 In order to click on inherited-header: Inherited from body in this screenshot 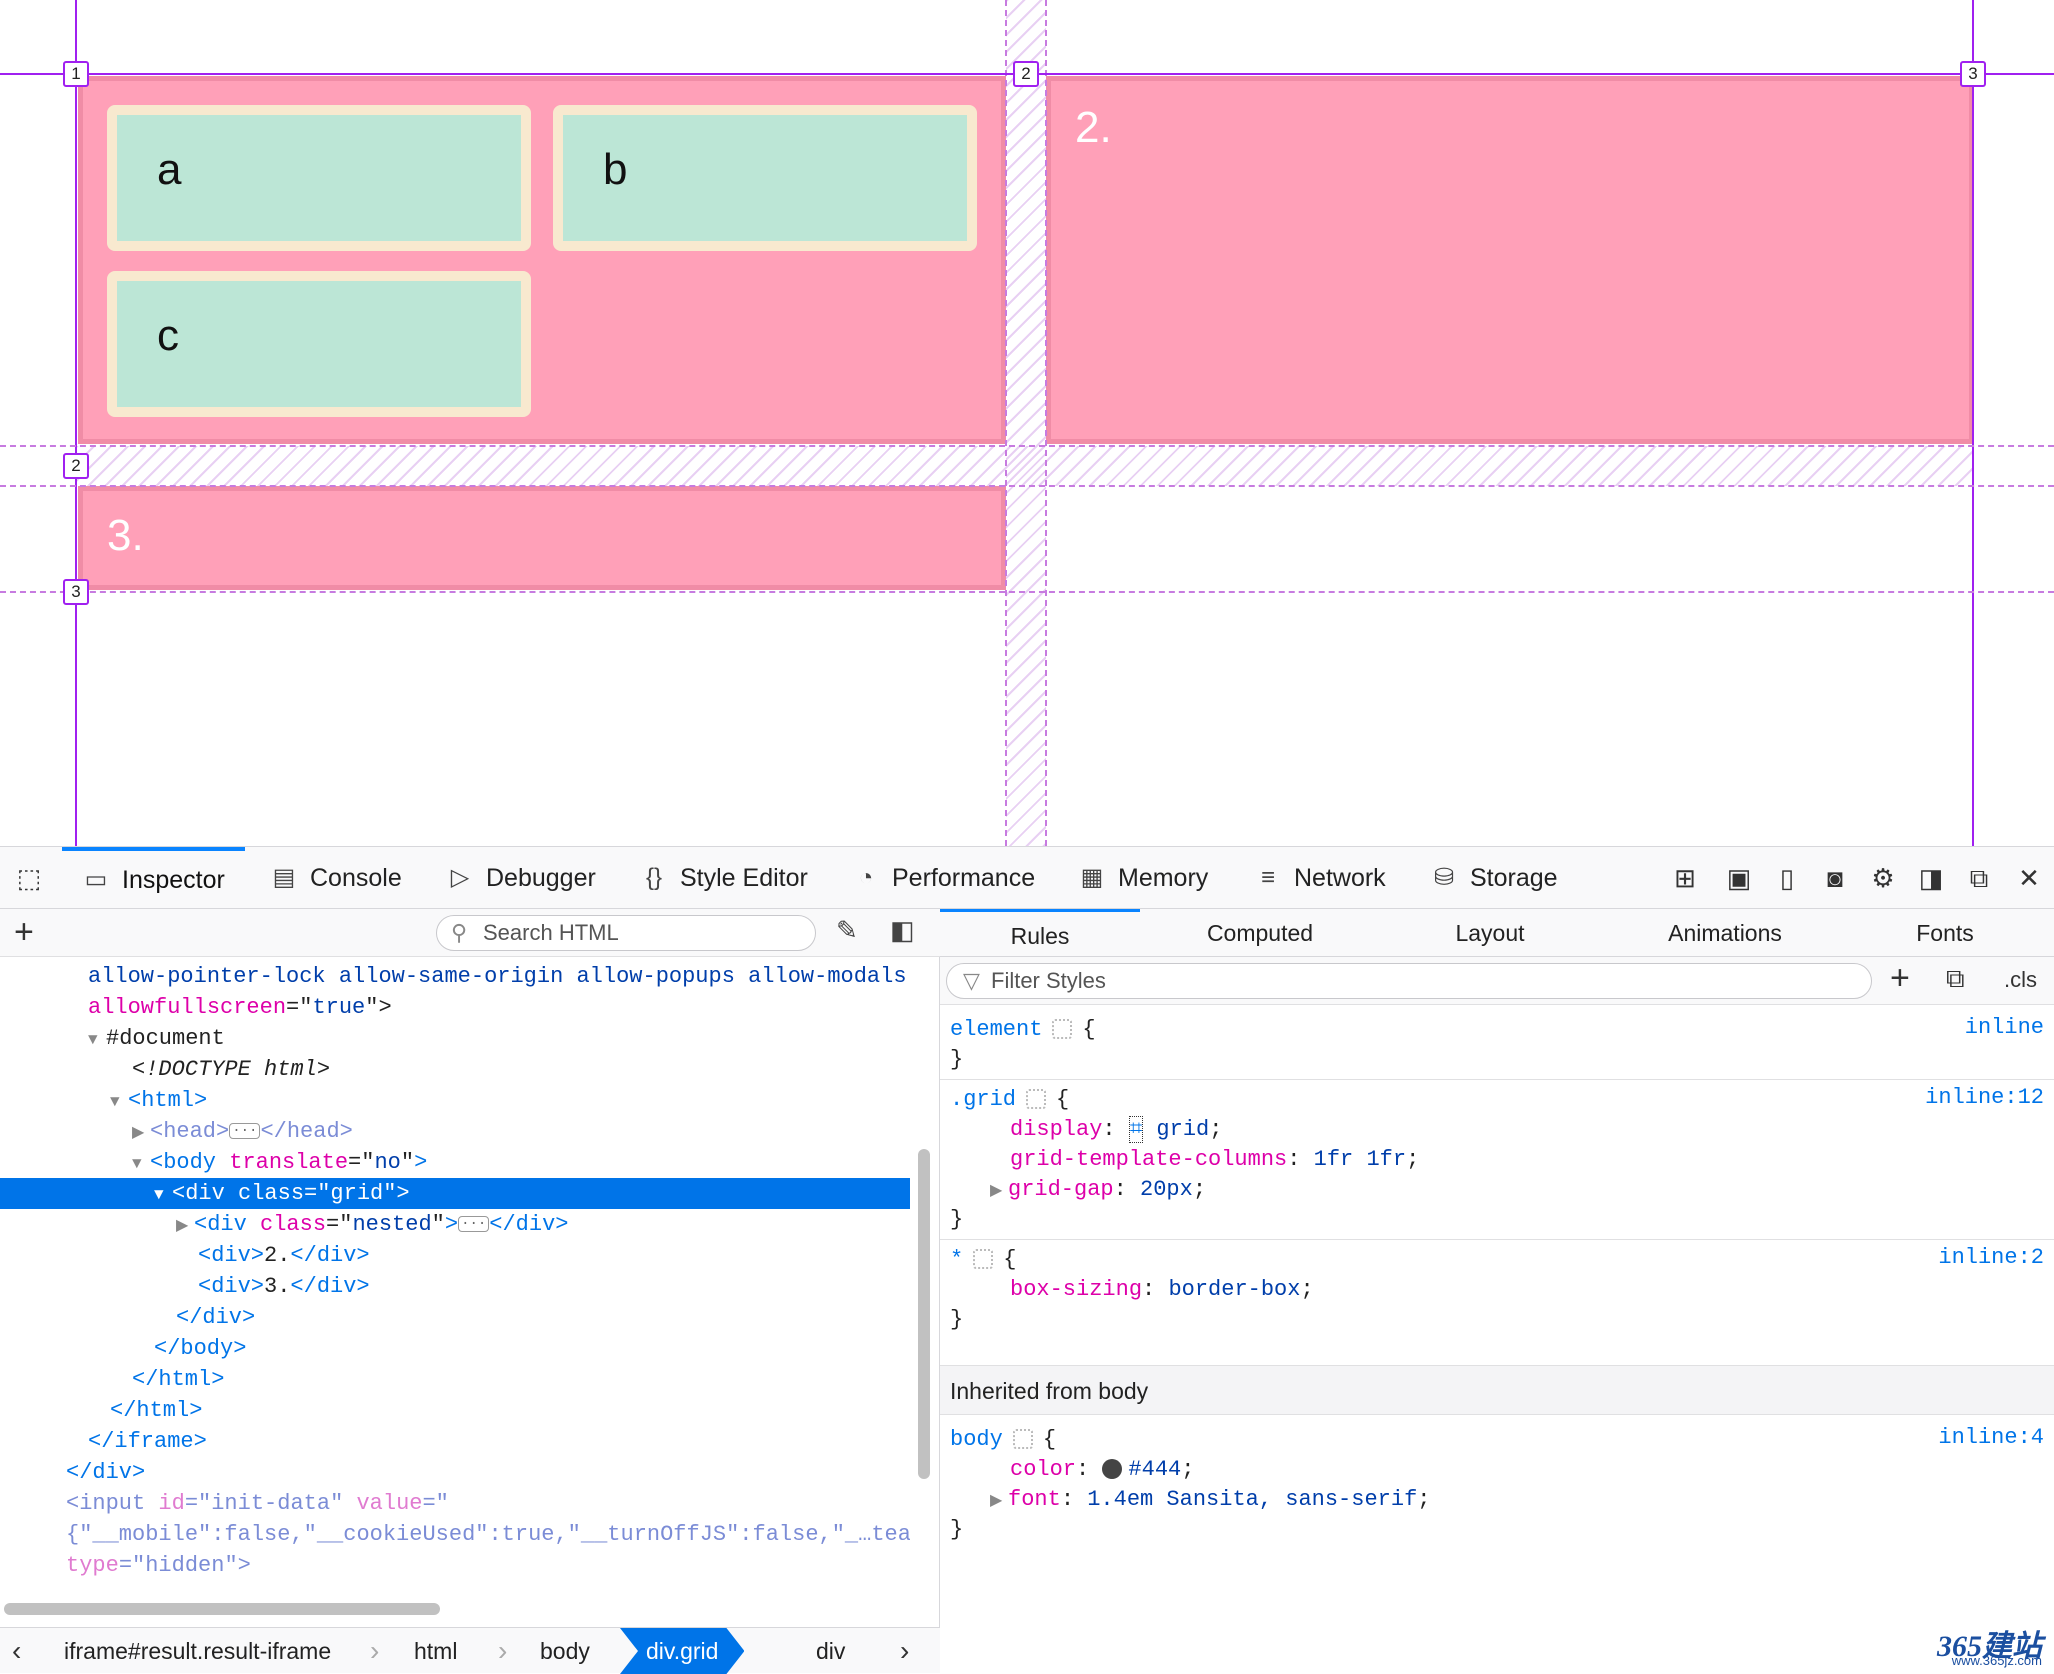, I will do `click(1497, 1390)`.